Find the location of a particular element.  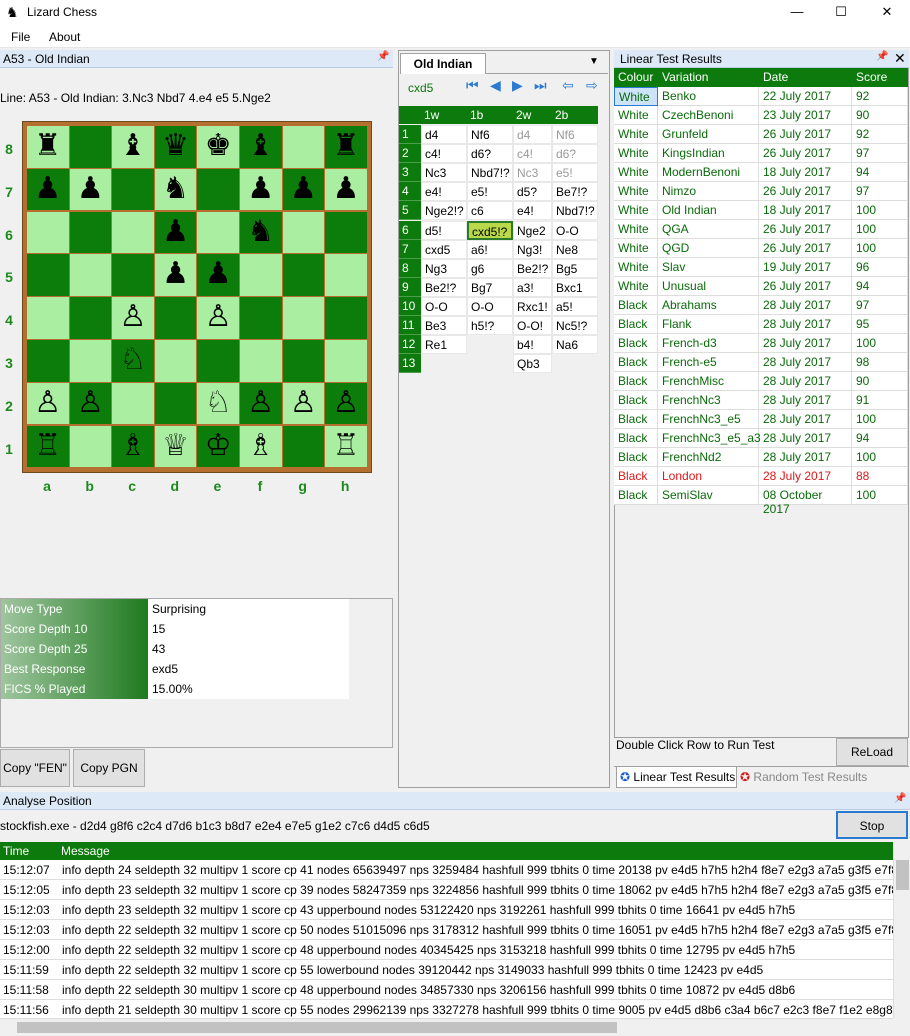

move-cell: Nf6 is located at coordinates (490, 134).